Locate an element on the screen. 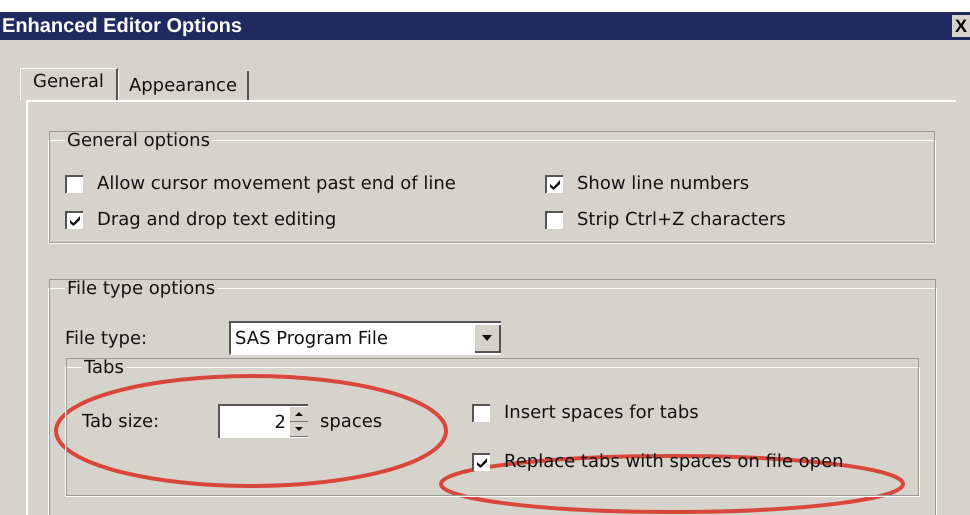 The image size is (970, 515). option-label: Insert spaces for tabs is located at coordinates (601, 412).